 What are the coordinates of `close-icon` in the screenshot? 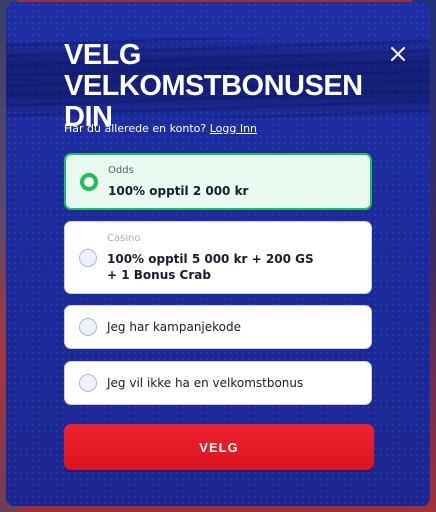 It's located at (398, 54).